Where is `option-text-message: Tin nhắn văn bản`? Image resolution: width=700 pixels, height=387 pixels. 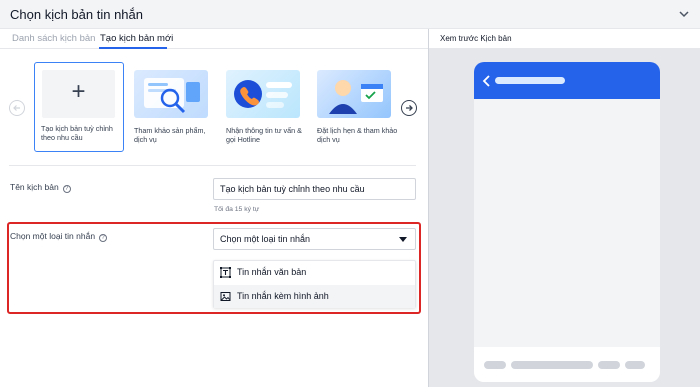 option-text-message: Tin nhắn văn bản is located at coordinates (314, 272).